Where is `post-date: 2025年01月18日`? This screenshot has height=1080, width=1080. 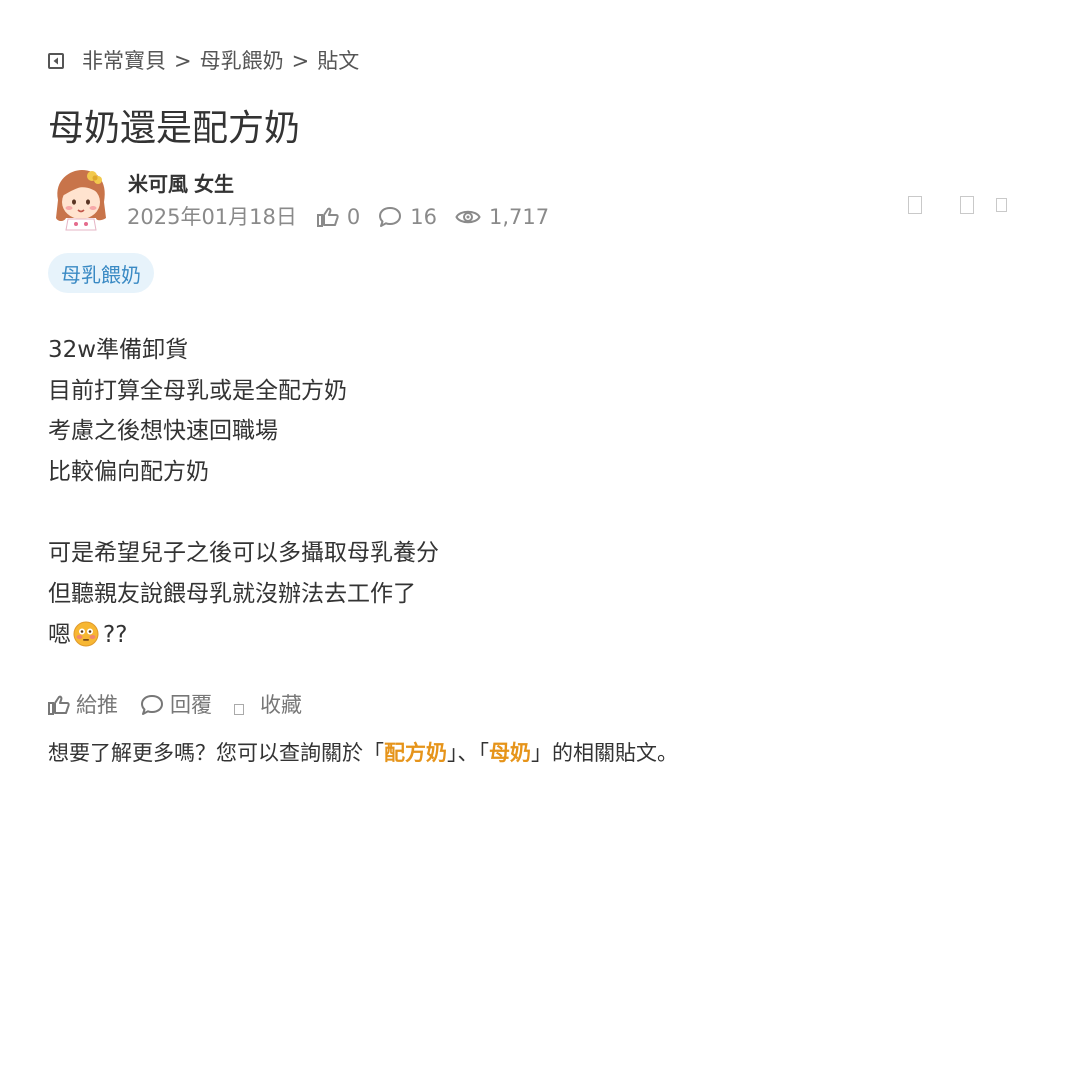
post-date: 2025年01月18日 is located at coordinates (212, 217).